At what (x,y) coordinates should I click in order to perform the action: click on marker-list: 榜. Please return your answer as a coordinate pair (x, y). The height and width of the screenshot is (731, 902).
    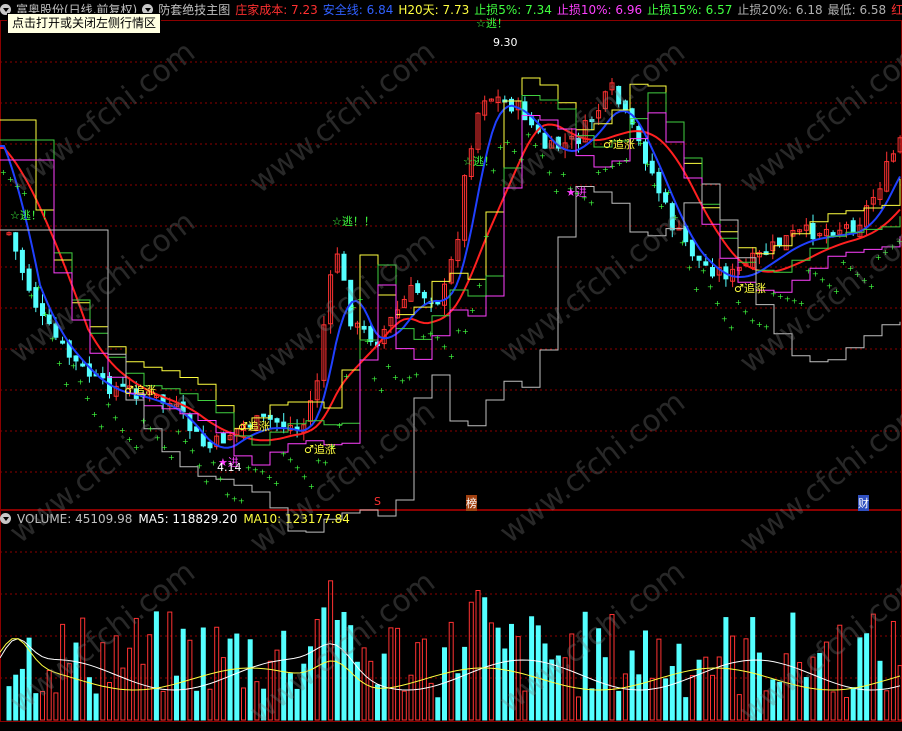
    Looking at the image, I should click on (471, 503).